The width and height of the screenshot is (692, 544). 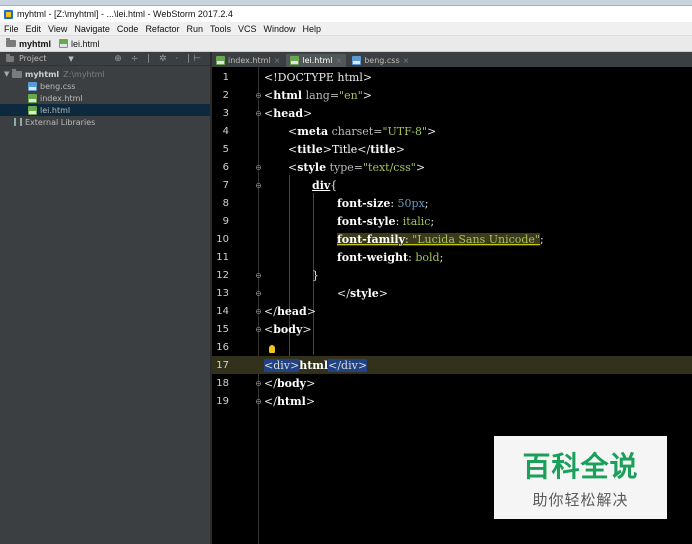 What do you see at coordinates (290, 383) in the screenshot?
I see `code-text: </body>` at bounding box center [290, 383].